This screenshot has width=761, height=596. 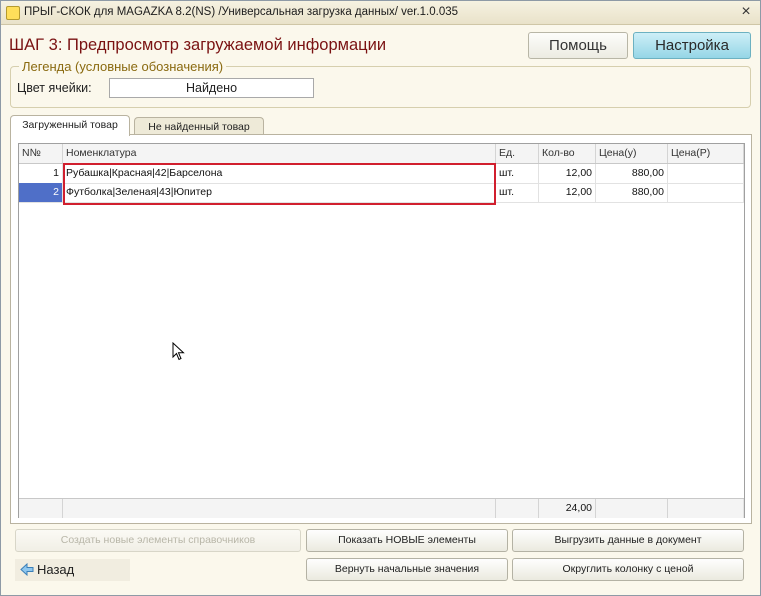 I want to click on back-arrow-icon, so click(x=27, y=569).